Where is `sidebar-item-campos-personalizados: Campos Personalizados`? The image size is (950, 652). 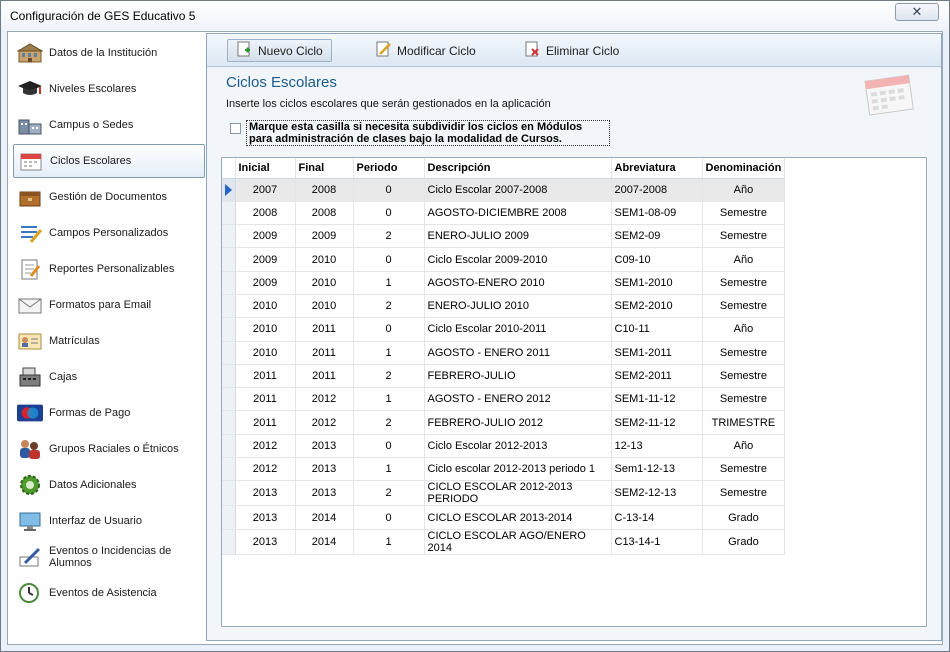 sidebar-item-campos-personalizados: Campos Personalizados is located at coordinates (109, 233).